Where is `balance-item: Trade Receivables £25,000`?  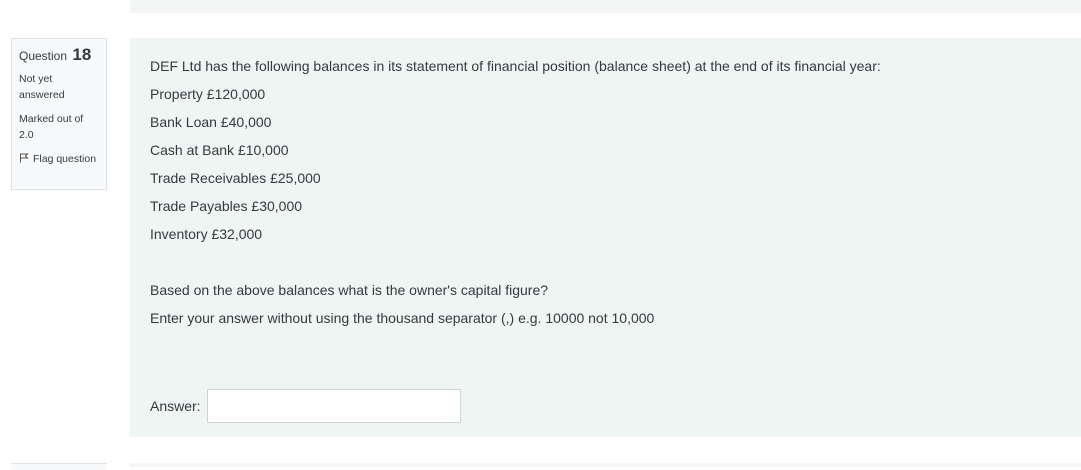 balance-item: Trade Receivables £25,000 is located at coordinates (235, 178).